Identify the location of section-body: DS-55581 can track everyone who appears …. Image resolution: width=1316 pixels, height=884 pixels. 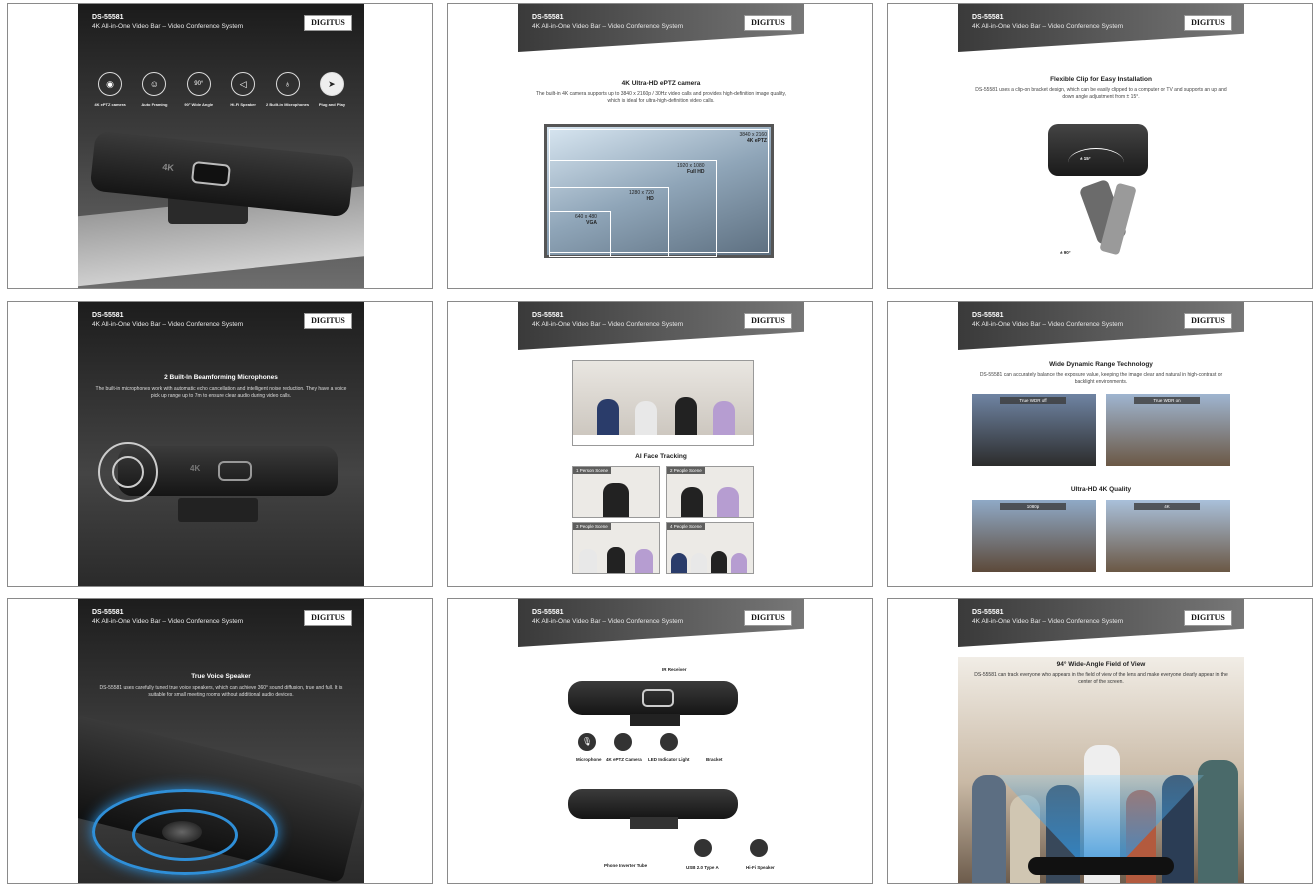
(1101, 678).